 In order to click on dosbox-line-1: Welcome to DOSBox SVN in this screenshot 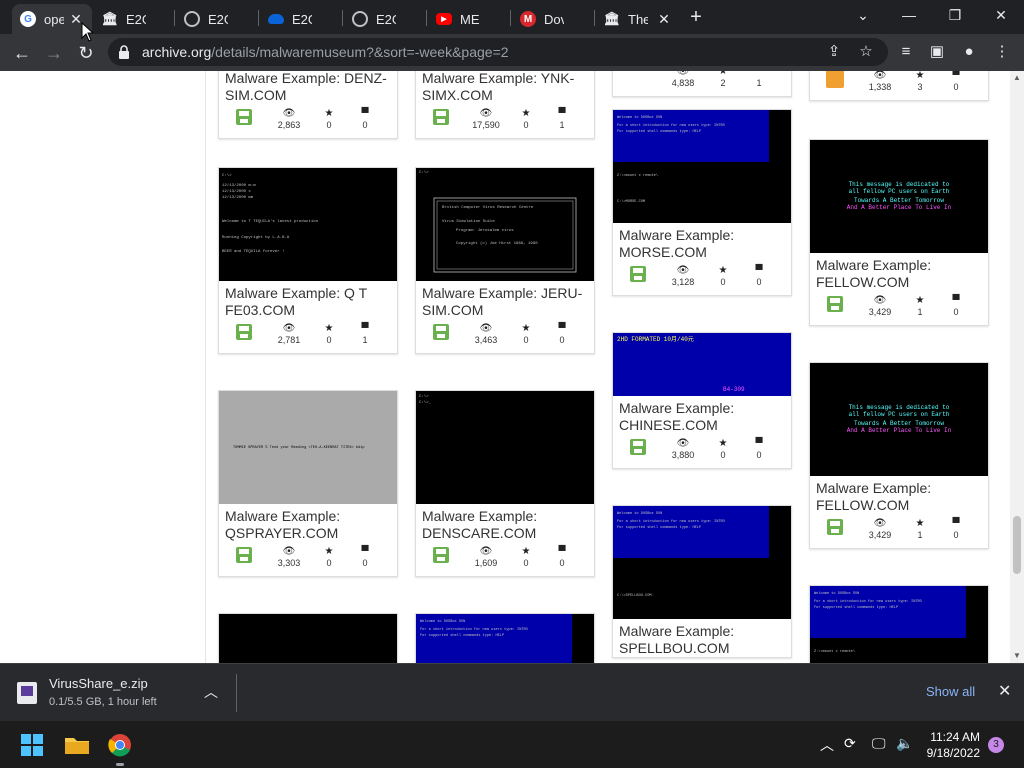, I will do `click(836, 593)`.